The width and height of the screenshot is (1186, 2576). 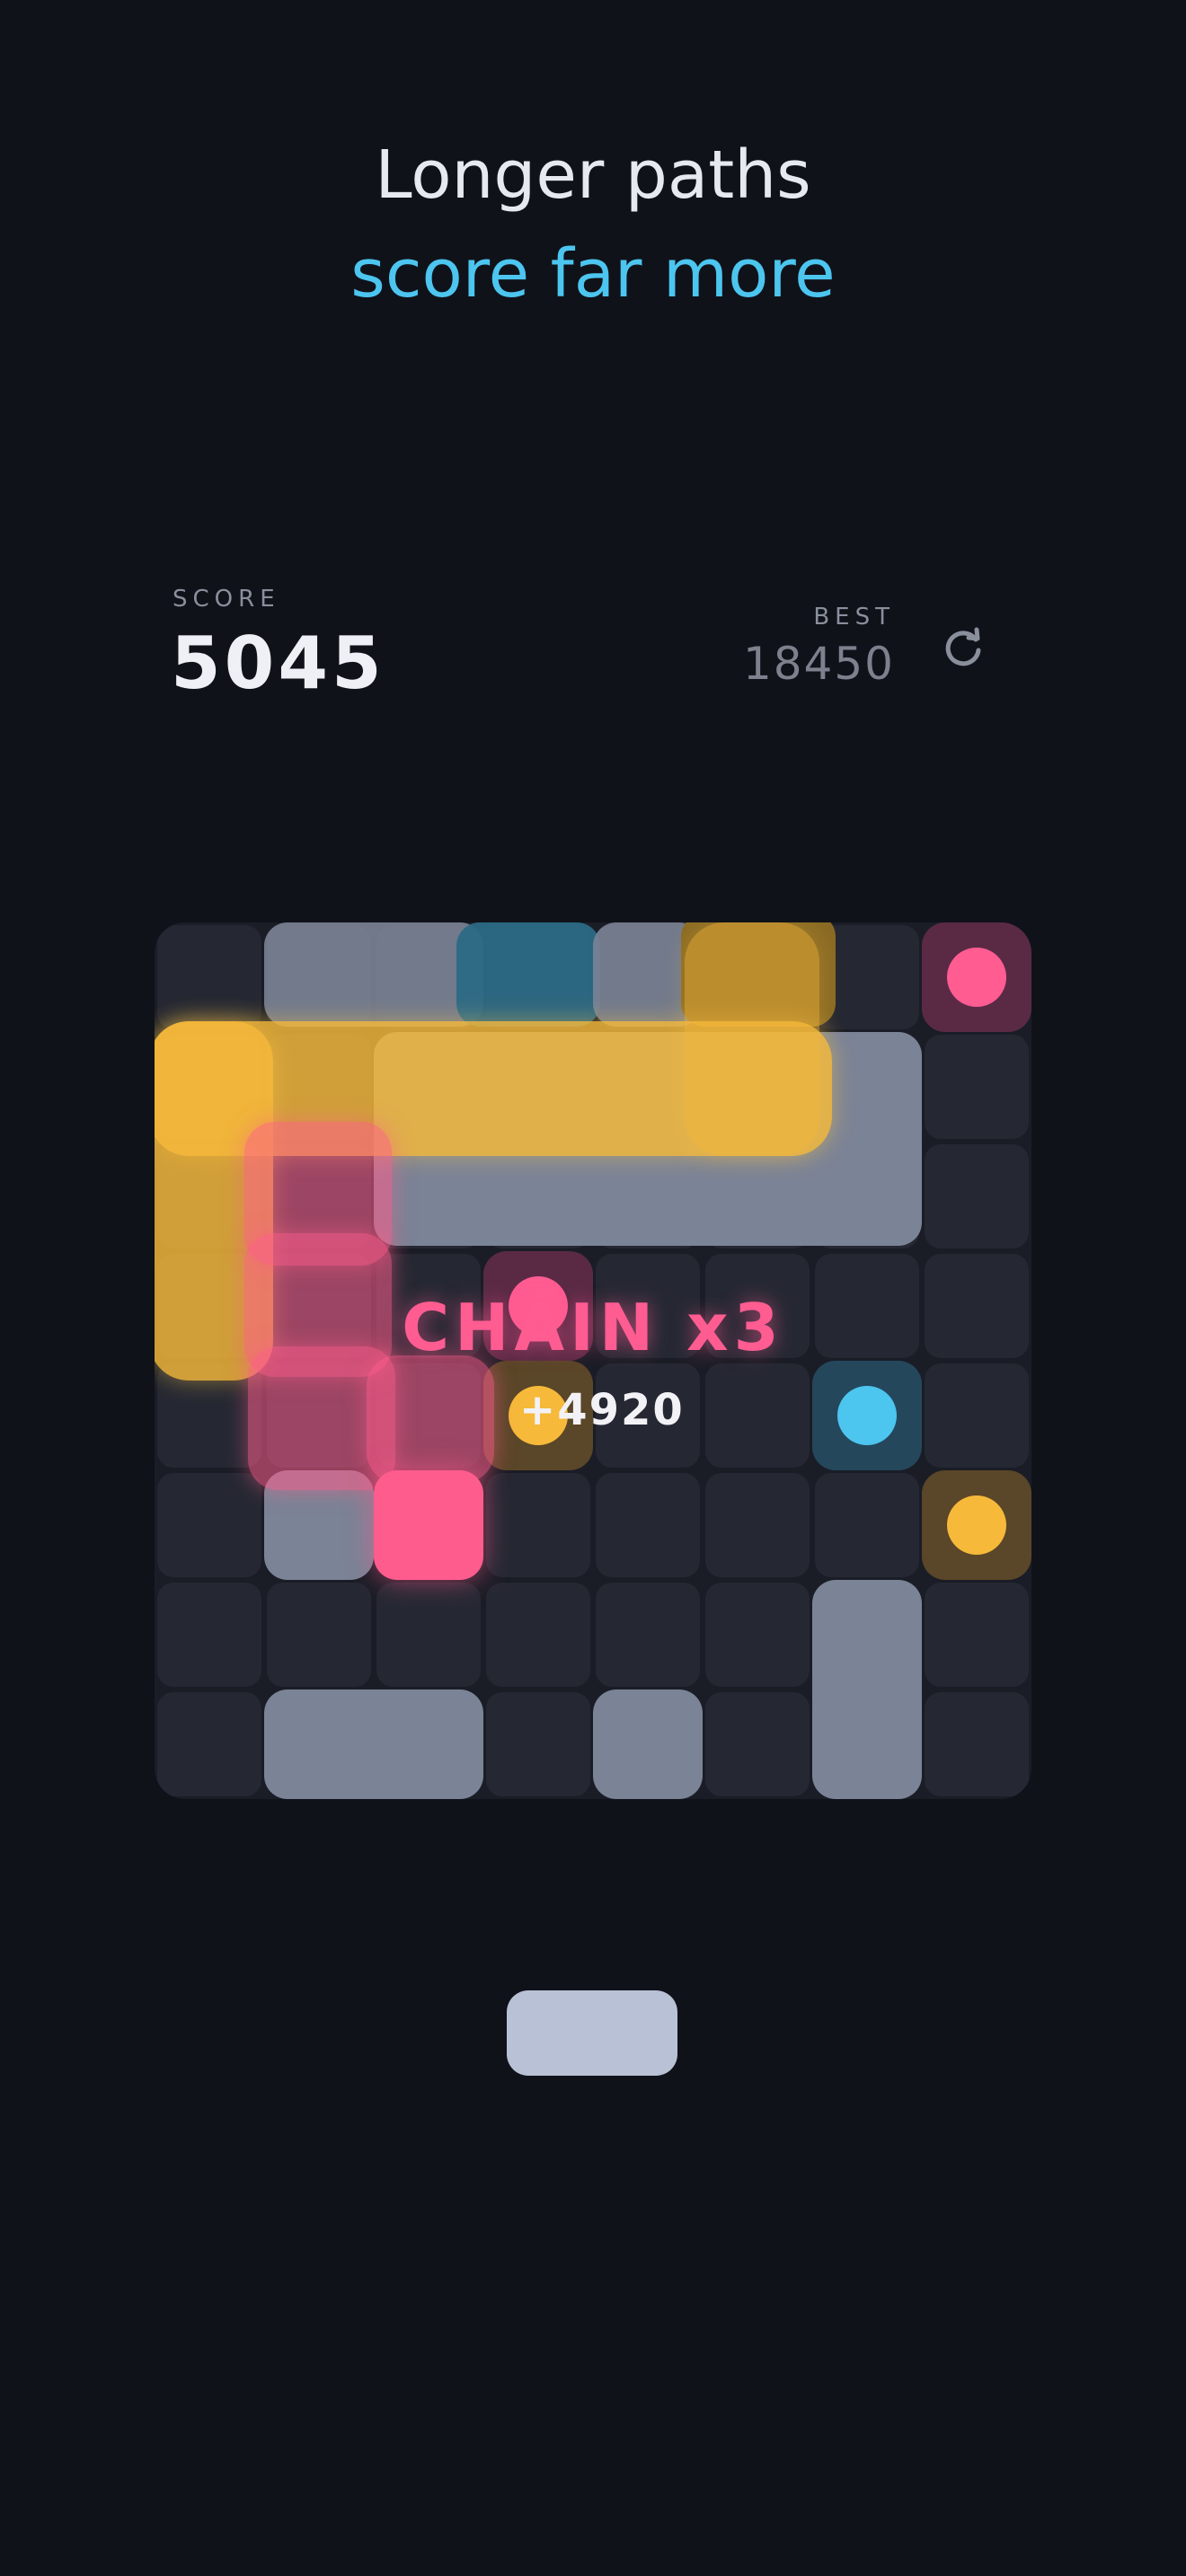 What do you see at coordinates (428, 1525) in the screenshot?
I see `pink-head-tile` at bounding box center [428, 1525].